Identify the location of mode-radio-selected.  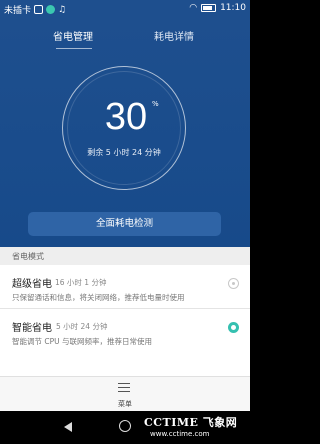
(233, 327).